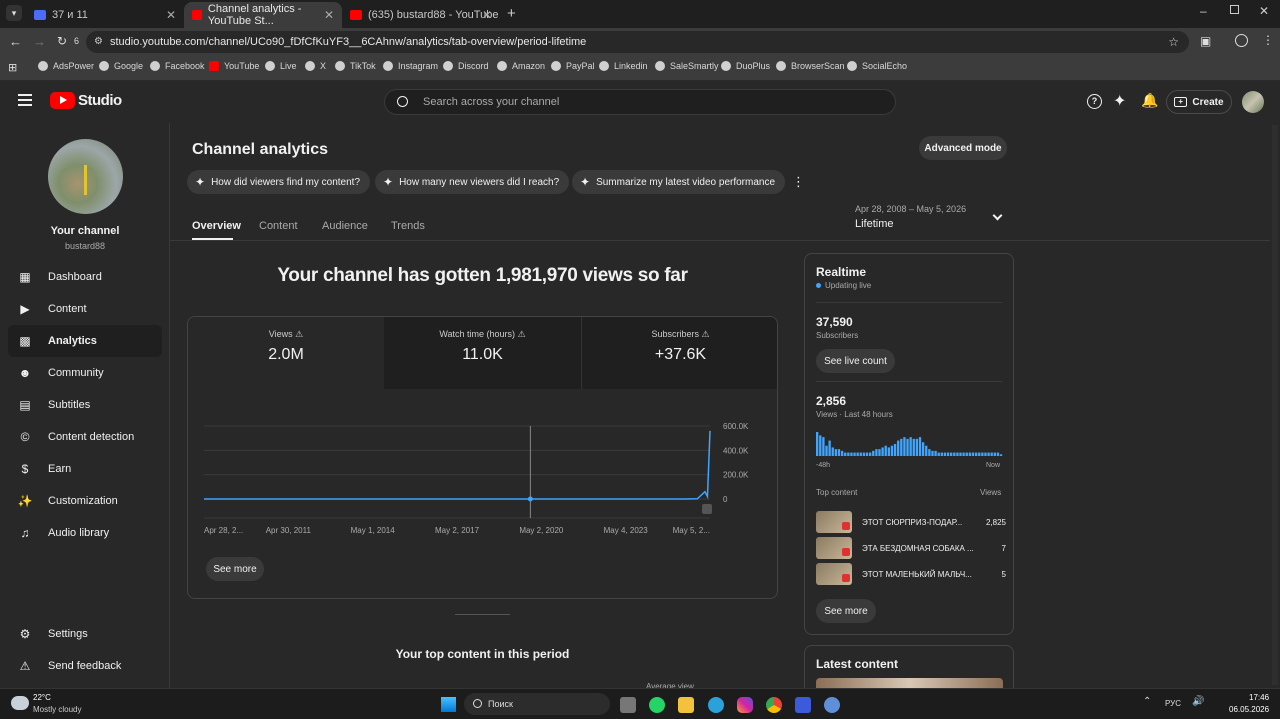 The height and width of the screenshot is (719, 1280). What do you see at coordinates (623, 66) in the screenshot?
I see `bookmark-linkedin: Linkedin` at bounding box center [623, 66].